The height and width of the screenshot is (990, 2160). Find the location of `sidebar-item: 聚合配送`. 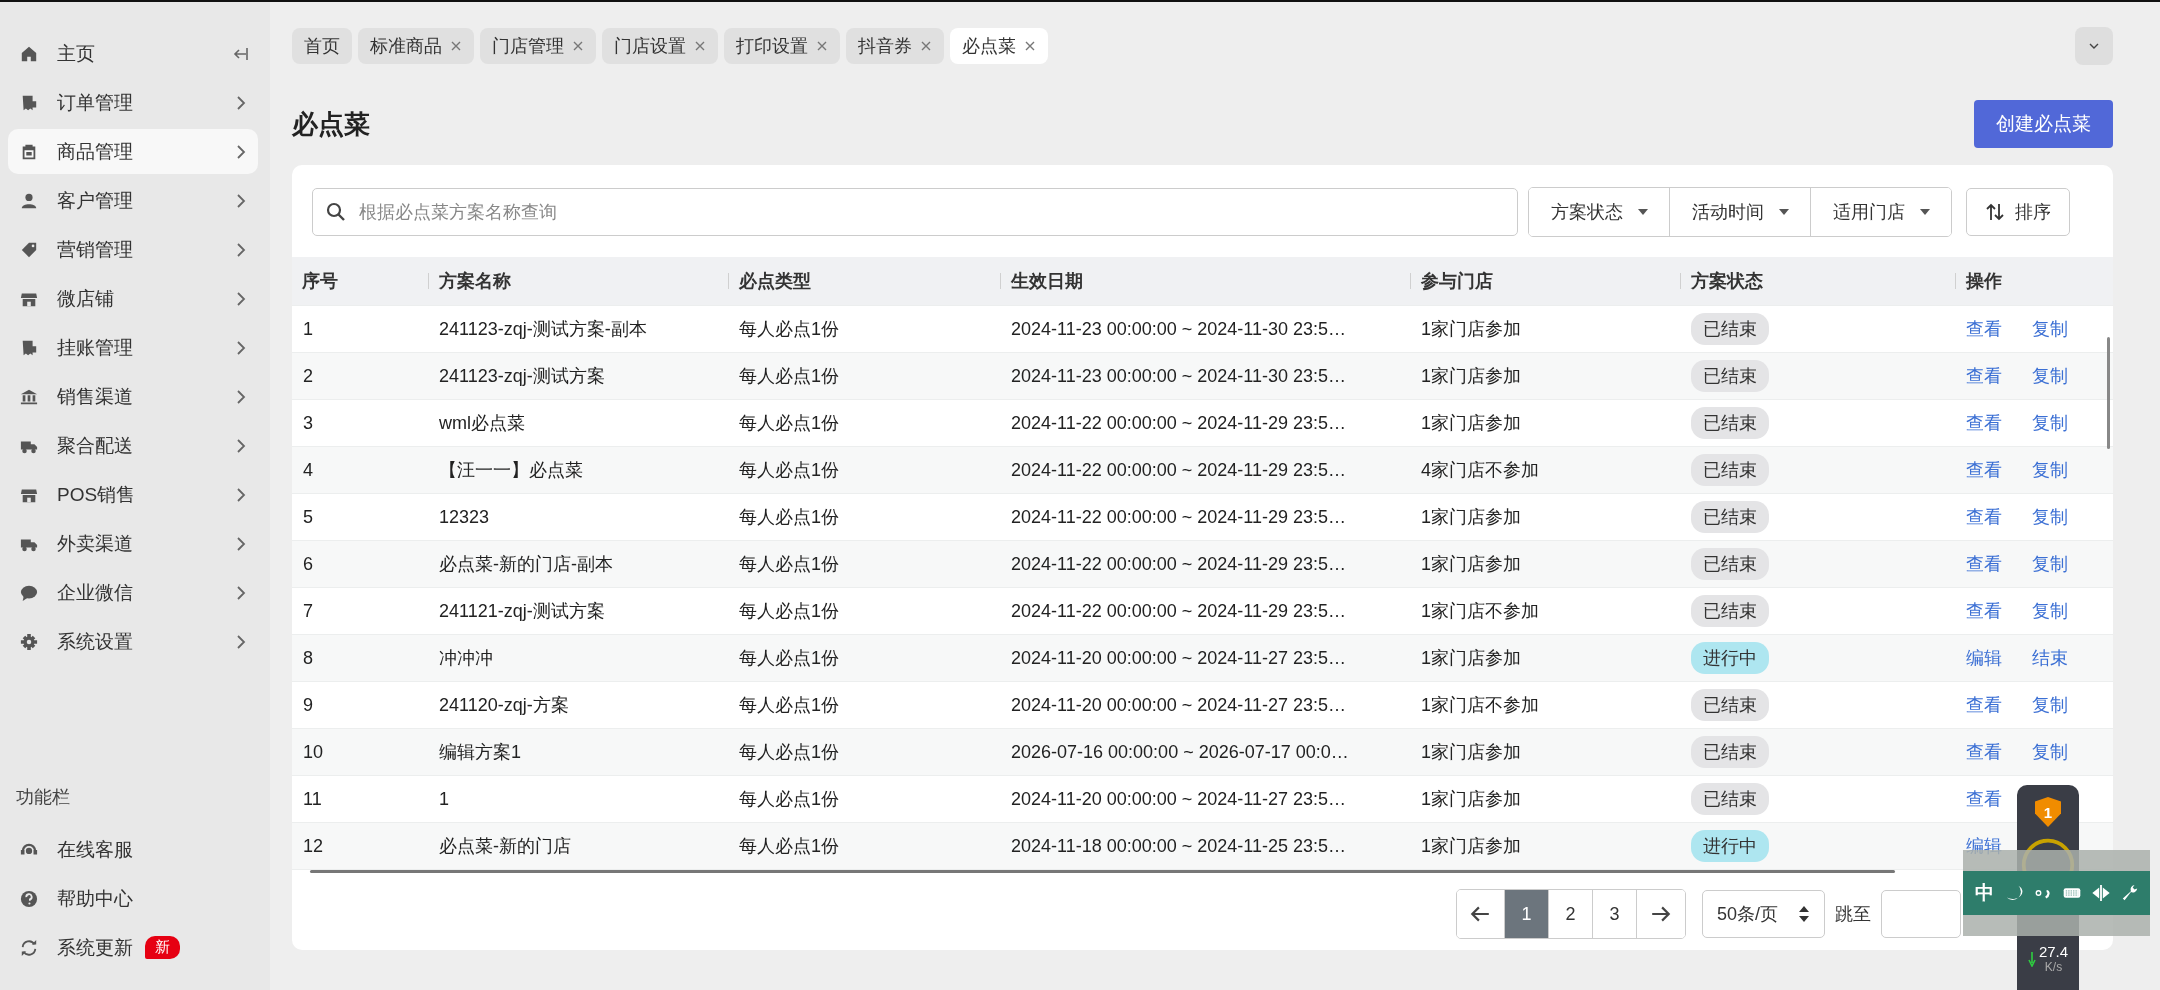

sidebar-item: 聚合配送 is located at coordinates (133, 445).